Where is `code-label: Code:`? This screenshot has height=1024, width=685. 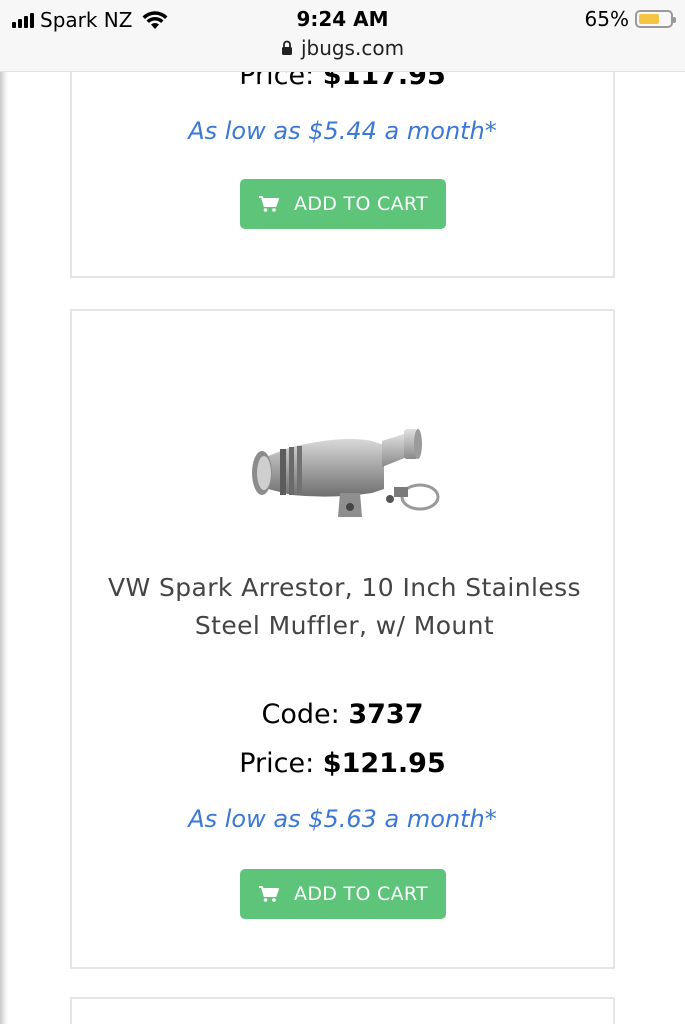 code-label: Code: is located at coordinates (300, 714).